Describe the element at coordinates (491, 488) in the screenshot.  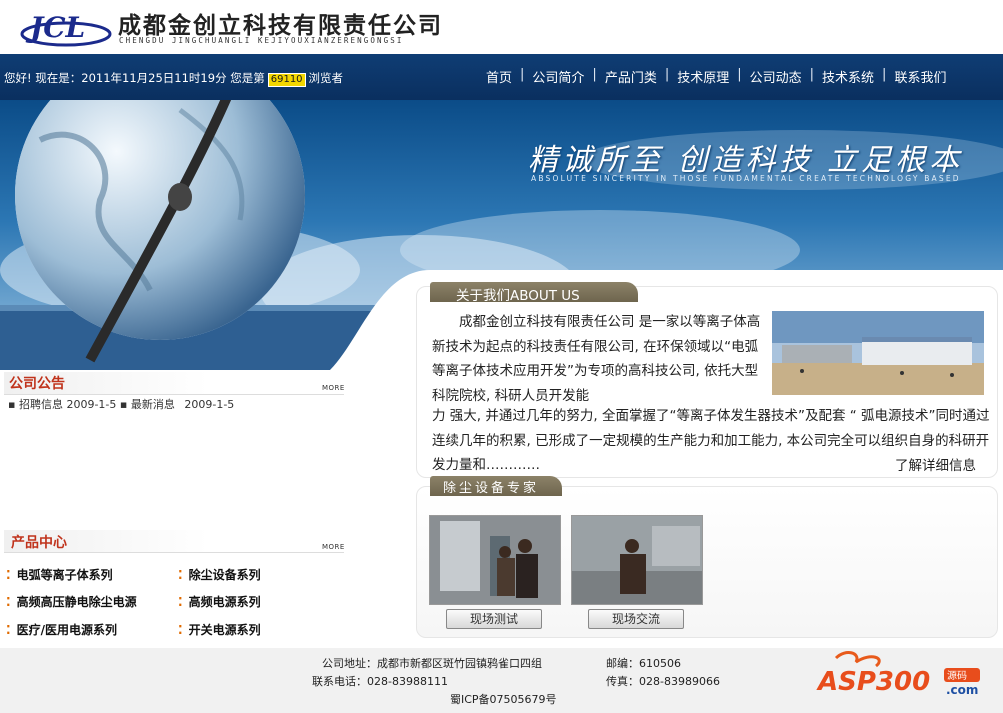
I see `dust-title: 除尘设备专家` at that location.